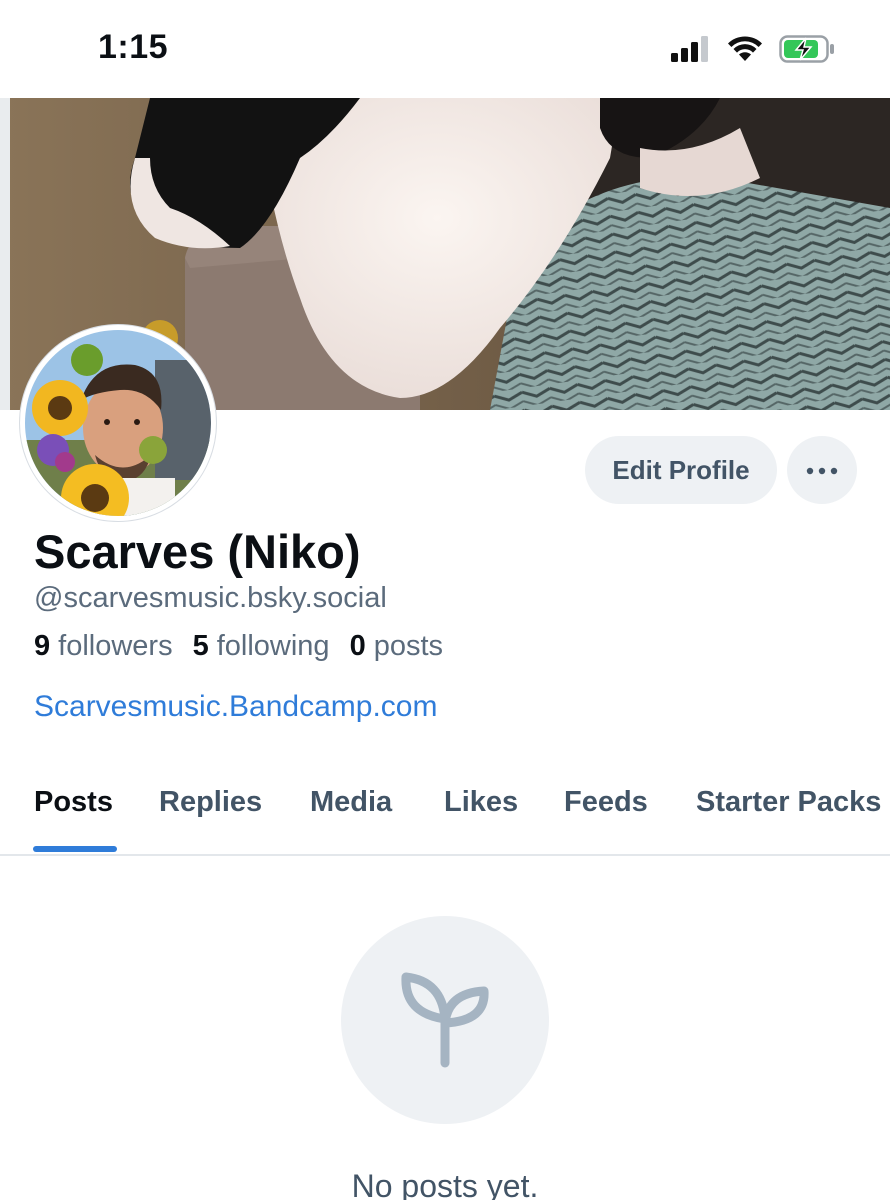 Image resolution: width=890 pixels, height=1200 pixels. I want to click on followers-stat: 9 followers, so click(103, 646).